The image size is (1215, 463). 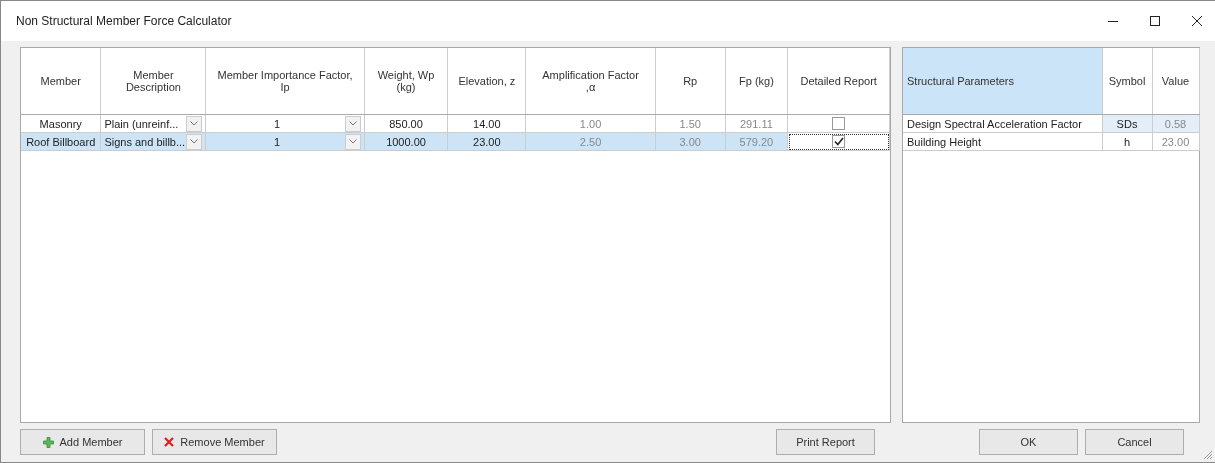 I want to click on column-header: Member Importance Factor, Ip, so click(x=285, y=81).